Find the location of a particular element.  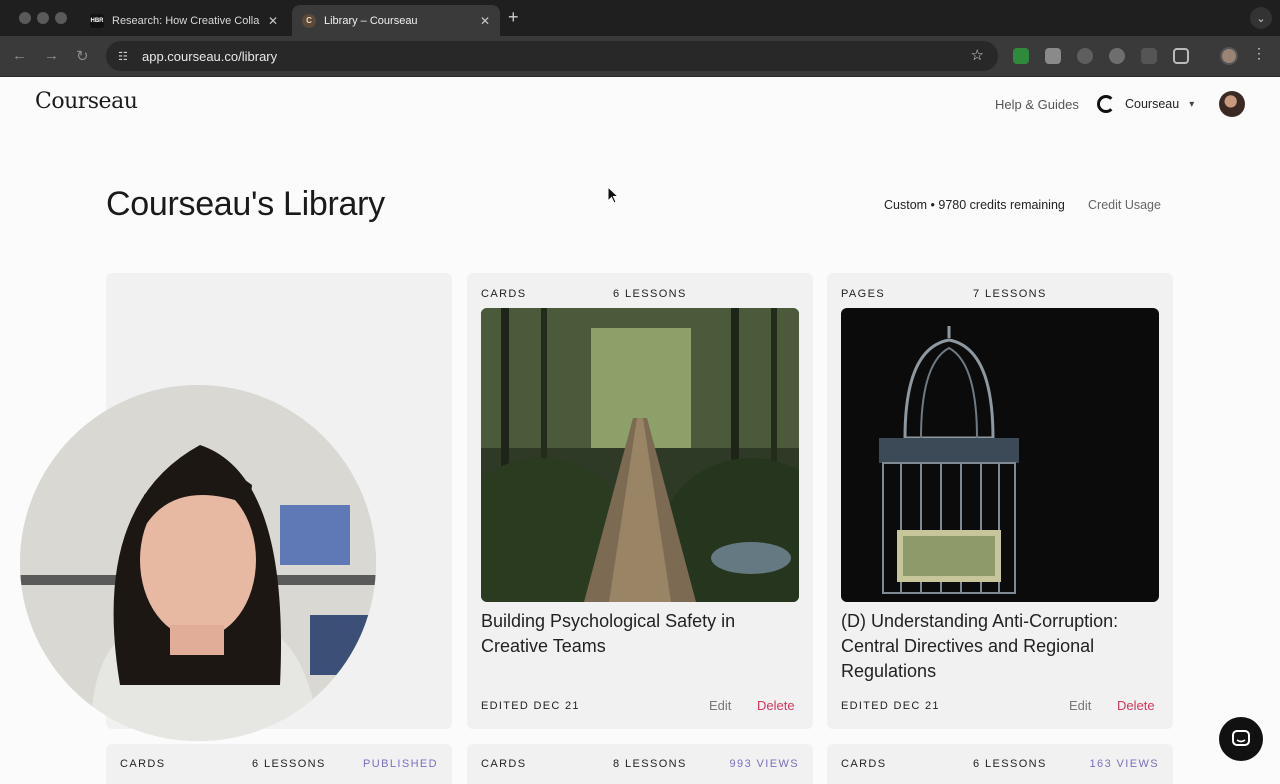

site-settings-icon: ☷ is located at coordinates (125, 56).